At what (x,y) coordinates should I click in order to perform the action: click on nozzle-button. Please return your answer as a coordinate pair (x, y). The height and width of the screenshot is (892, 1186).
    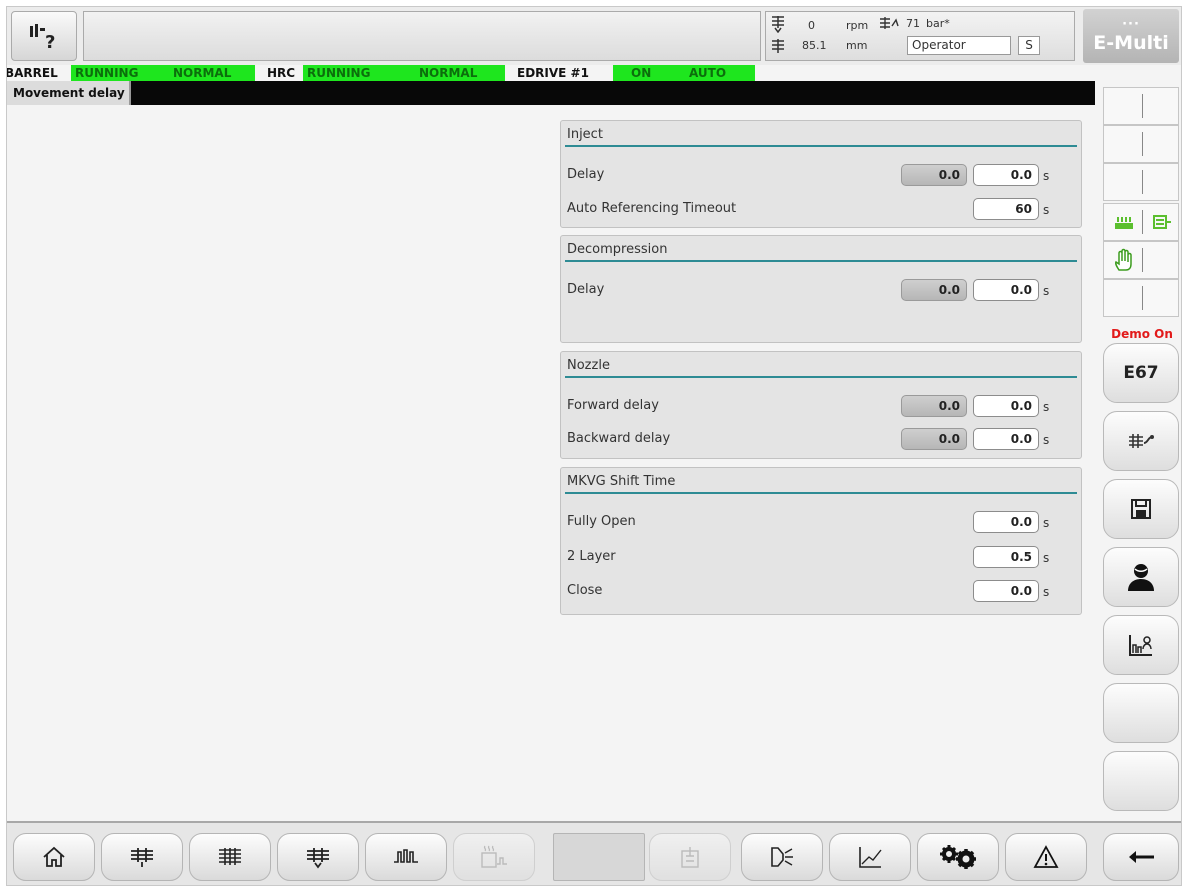
    Looking at the image, I should click on (782, 857).